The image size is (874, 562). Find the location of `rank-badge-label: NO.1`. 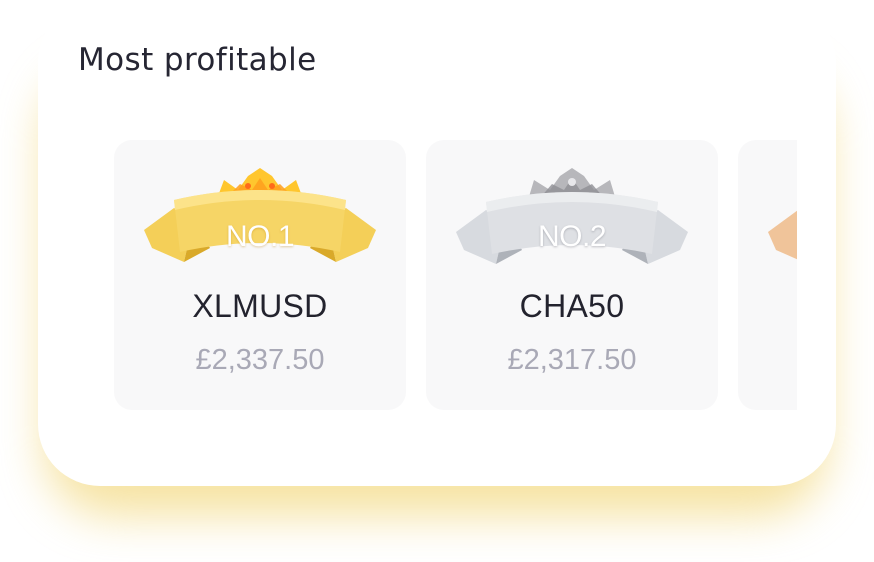

rank-badge-label: NO.1 is located at coordinates (260, 236).